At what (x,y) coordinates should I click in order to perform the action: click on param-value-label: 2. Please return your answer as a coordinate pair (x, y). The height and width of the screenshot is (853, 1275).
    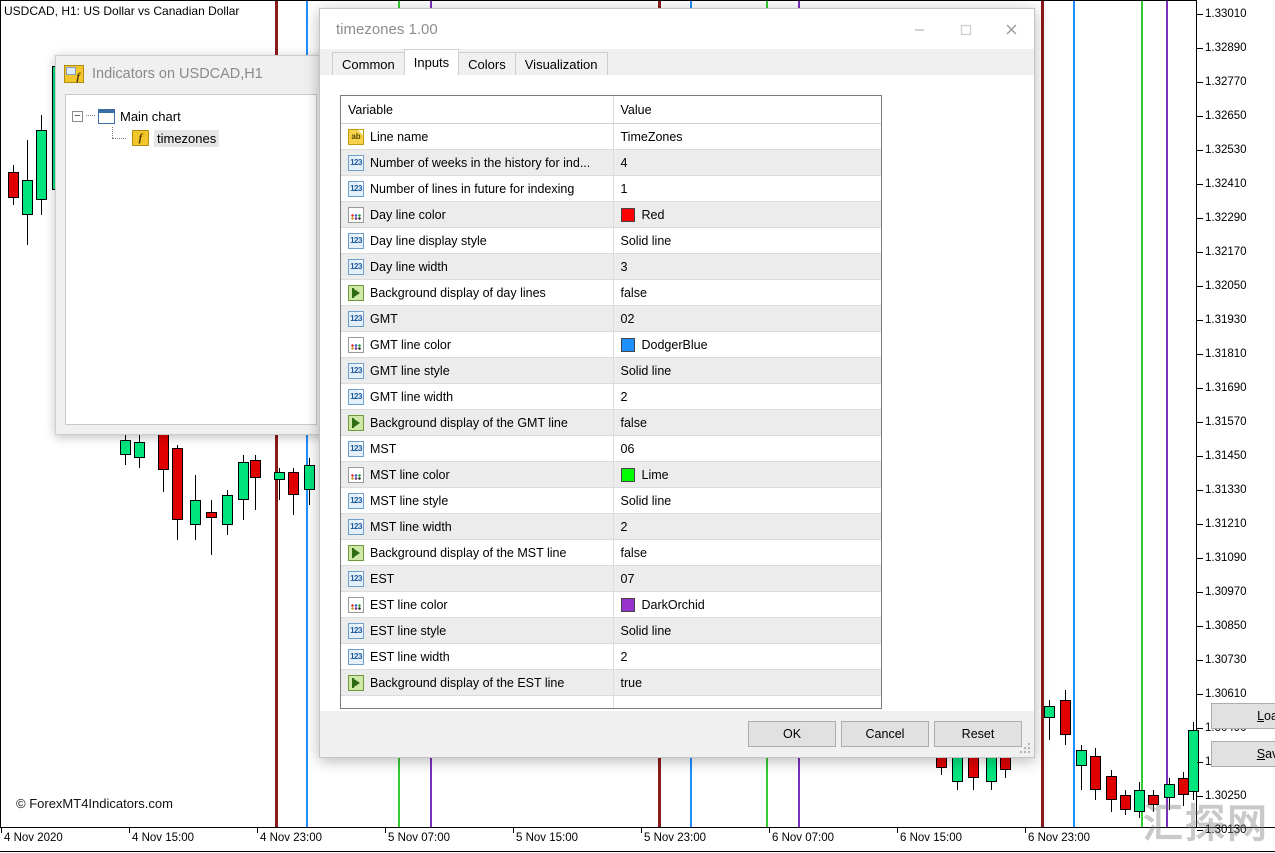
    Looking at the image, I should click on (624, 526).